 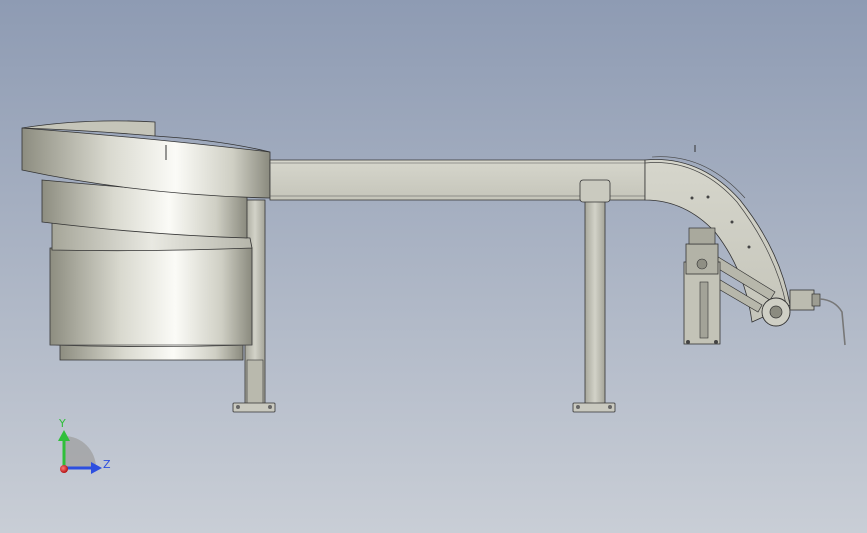 What do you see at coordinates (107, 464) in the screenshot?
I see `z-axis-label: Z` at bounding box center [107, 464].